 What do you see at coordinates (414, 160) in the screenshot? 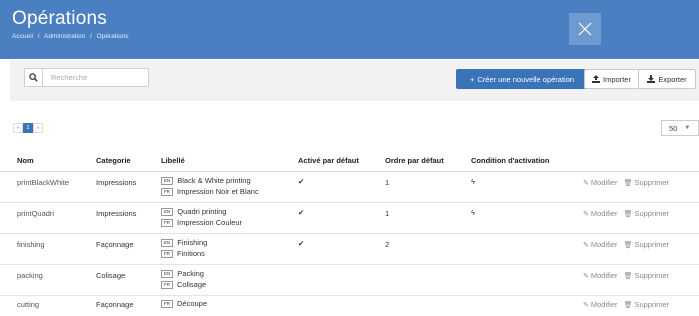
I see `column-header-order: Ordre par défaut` at bounding box center [414, 160].